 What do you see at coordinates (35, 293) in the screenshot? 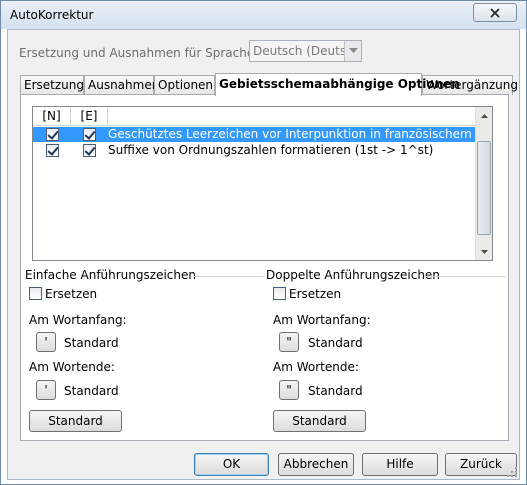
I see `single-quotes-replace-checkbox` at bounding box center [35, 293].